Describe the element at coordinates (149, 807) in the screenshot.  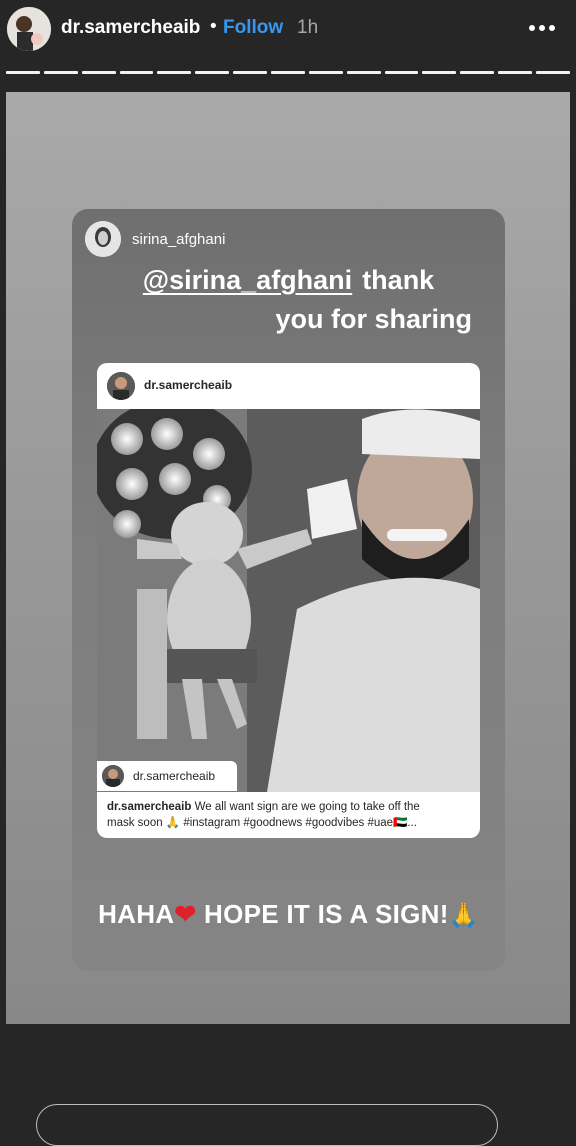
I see `caption-username: dr.samercheaib` at that location.